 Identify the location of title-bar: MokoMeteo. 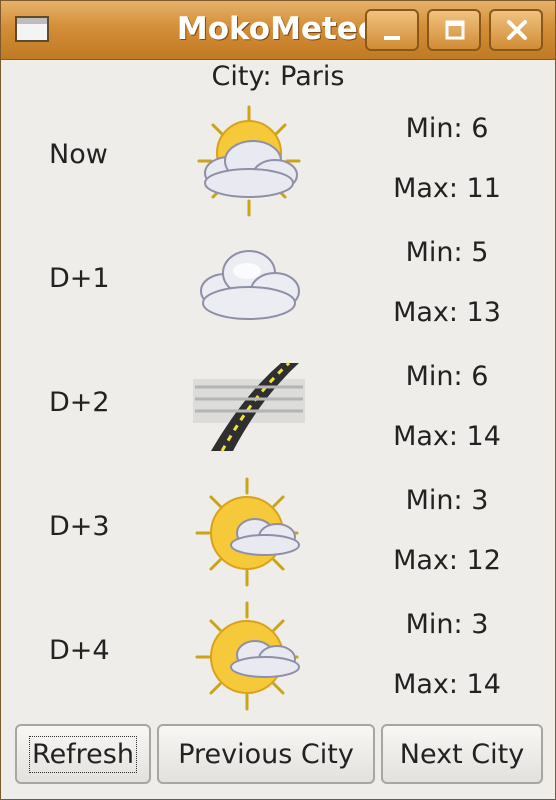
(278, 30).